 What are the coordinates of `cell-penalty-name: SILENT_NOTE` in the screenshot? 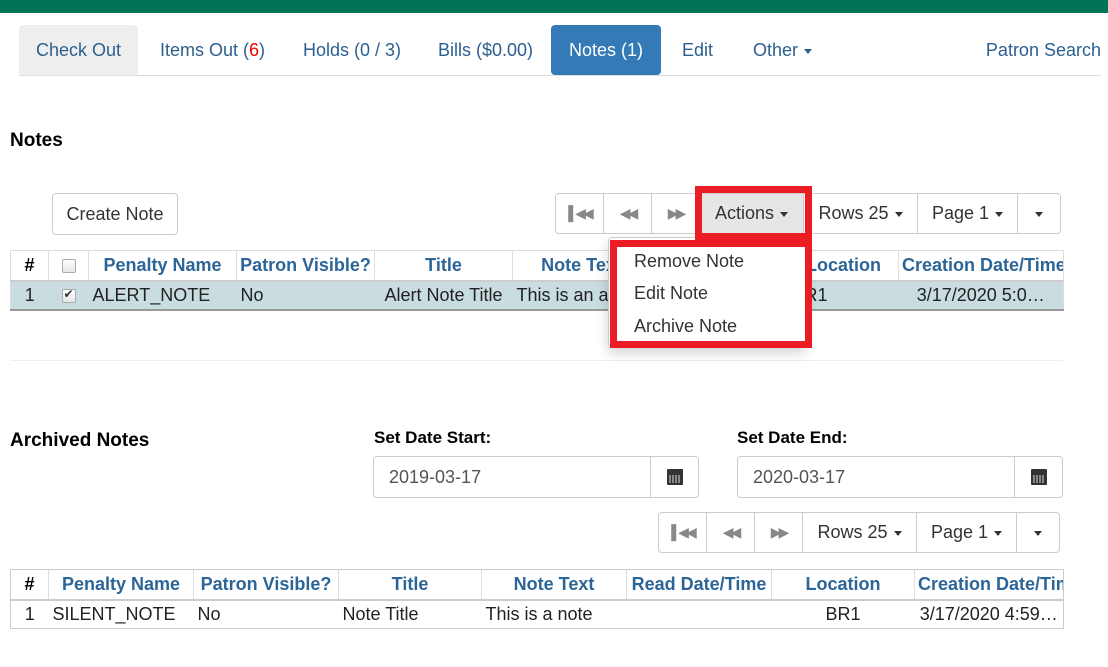 It's located at (114, 613).